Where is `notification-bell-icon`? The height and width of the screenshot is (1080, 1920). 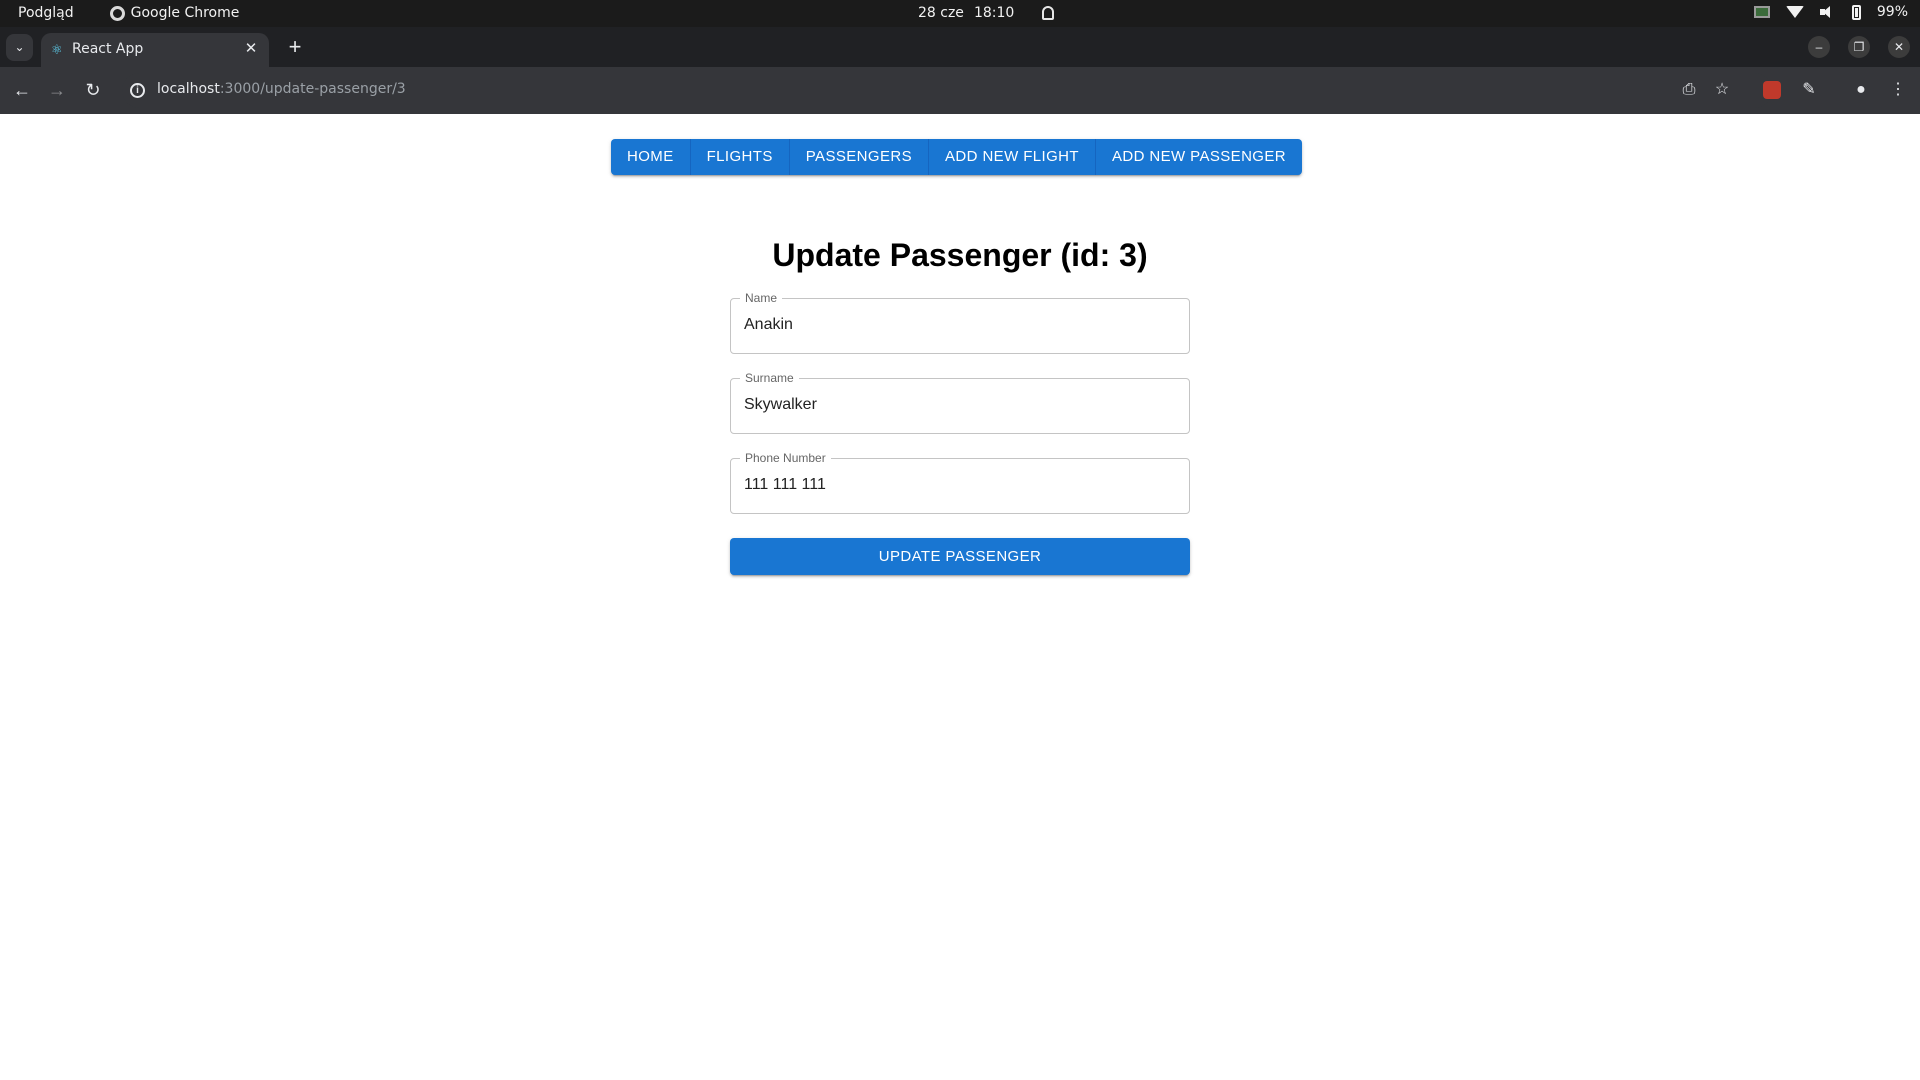 notification-bell-icon is located at coordinates (1048, 13).